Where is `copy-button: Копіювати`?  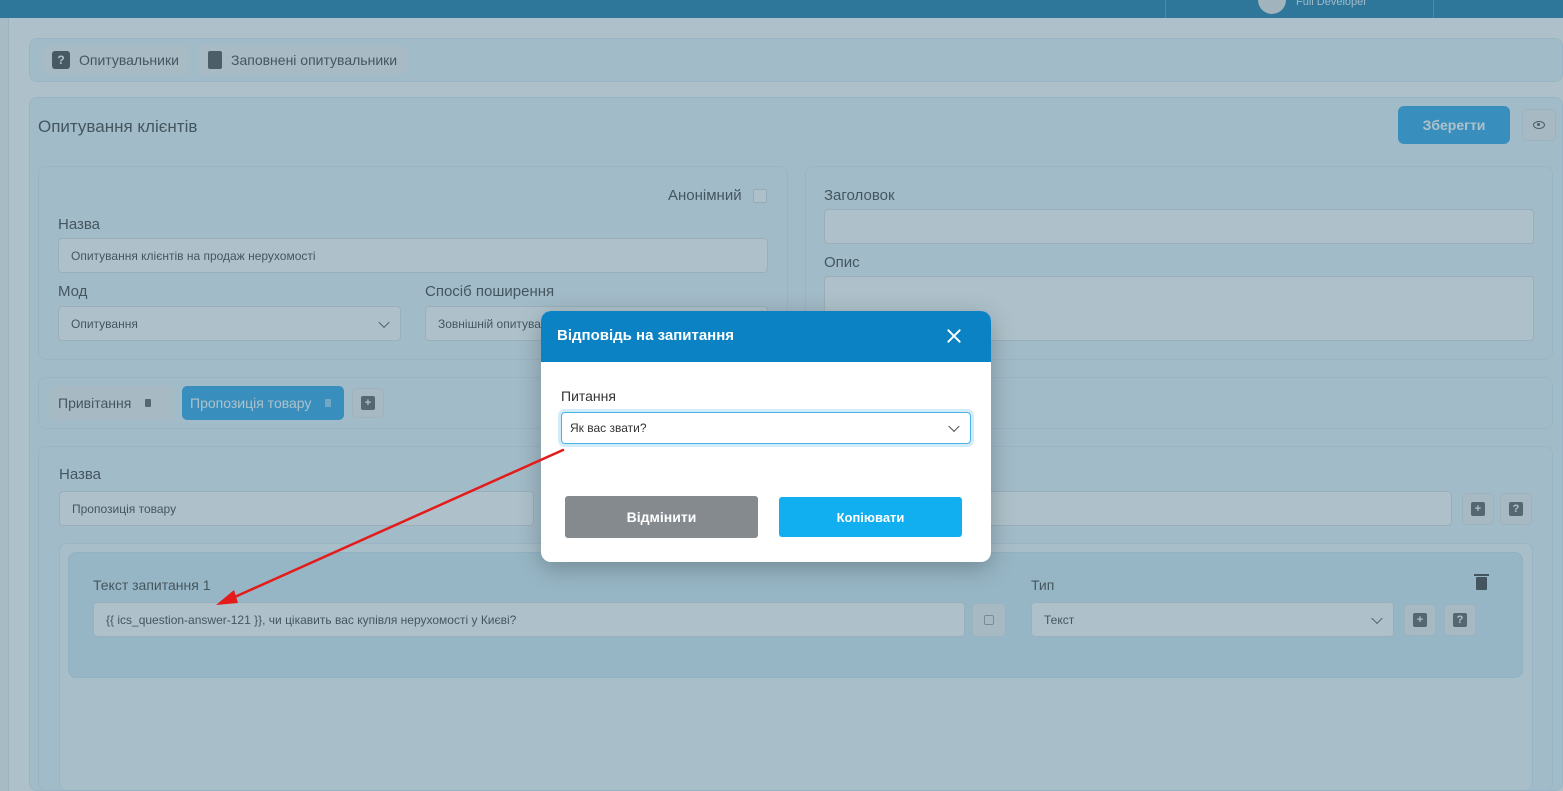
copy-button: Копіювати is located at coordinates (870, 517).